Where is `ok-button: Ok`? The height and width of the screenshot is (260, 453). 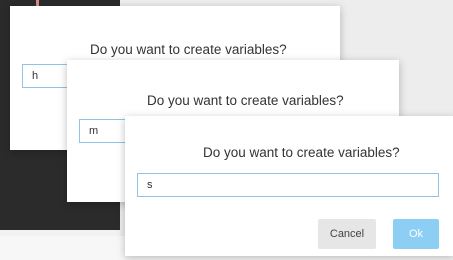
ok-button: Ok is located at coordinates (416, 234).